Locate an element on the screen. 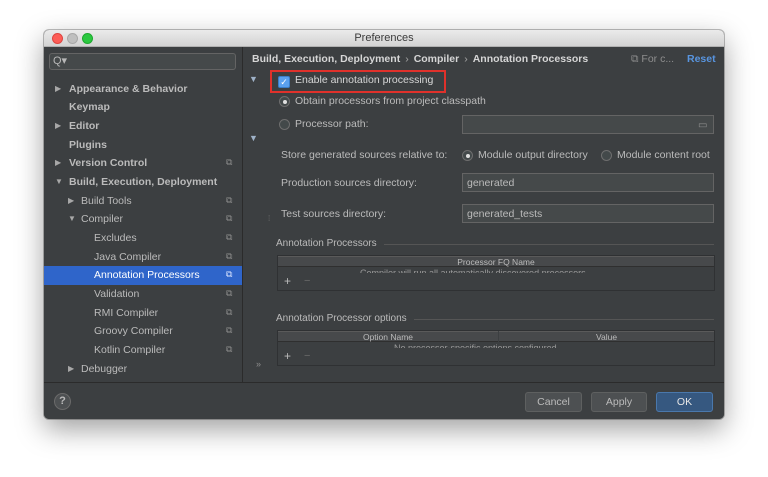 This screenshot has height=477, width=768. help-button: ? is located at coordinates (62, 401).